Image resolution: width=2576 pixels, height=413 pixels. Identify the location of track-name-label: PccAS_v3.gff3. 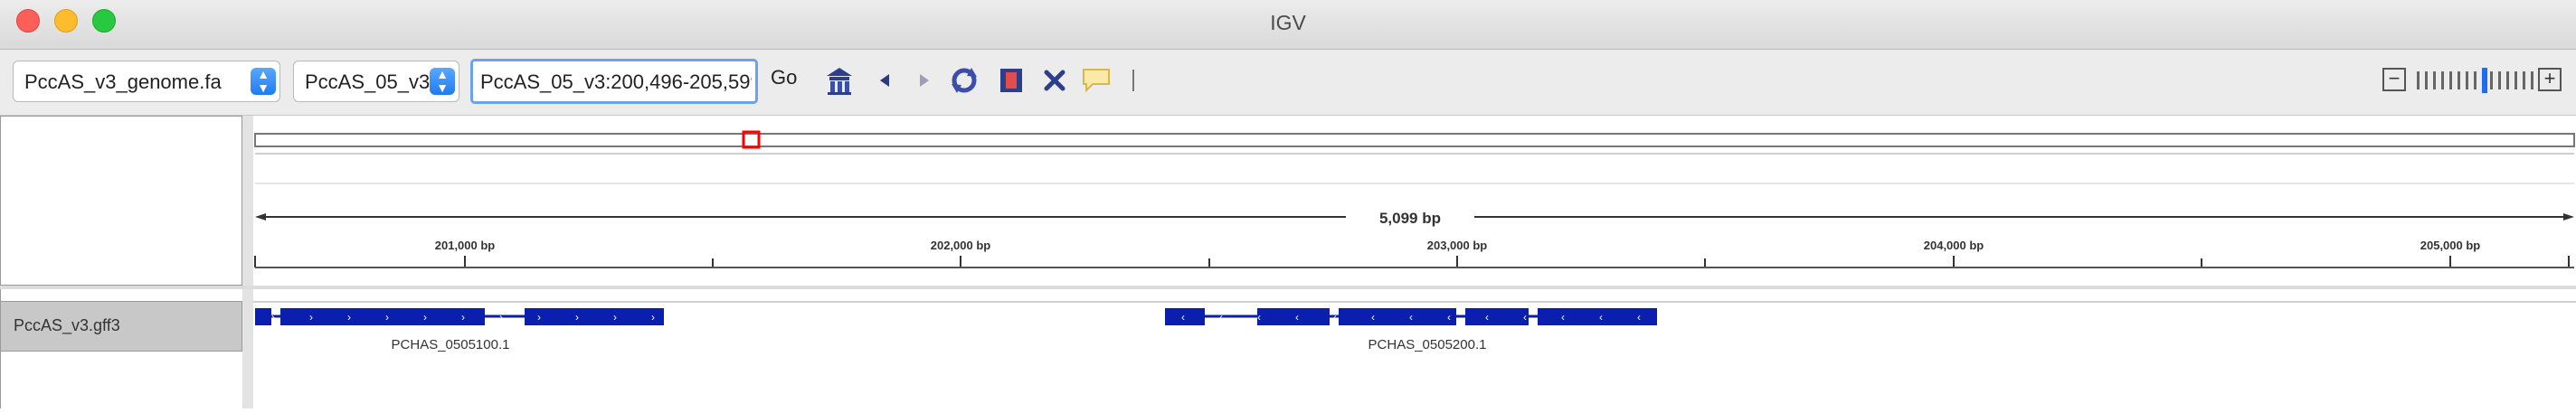
(67, 325).